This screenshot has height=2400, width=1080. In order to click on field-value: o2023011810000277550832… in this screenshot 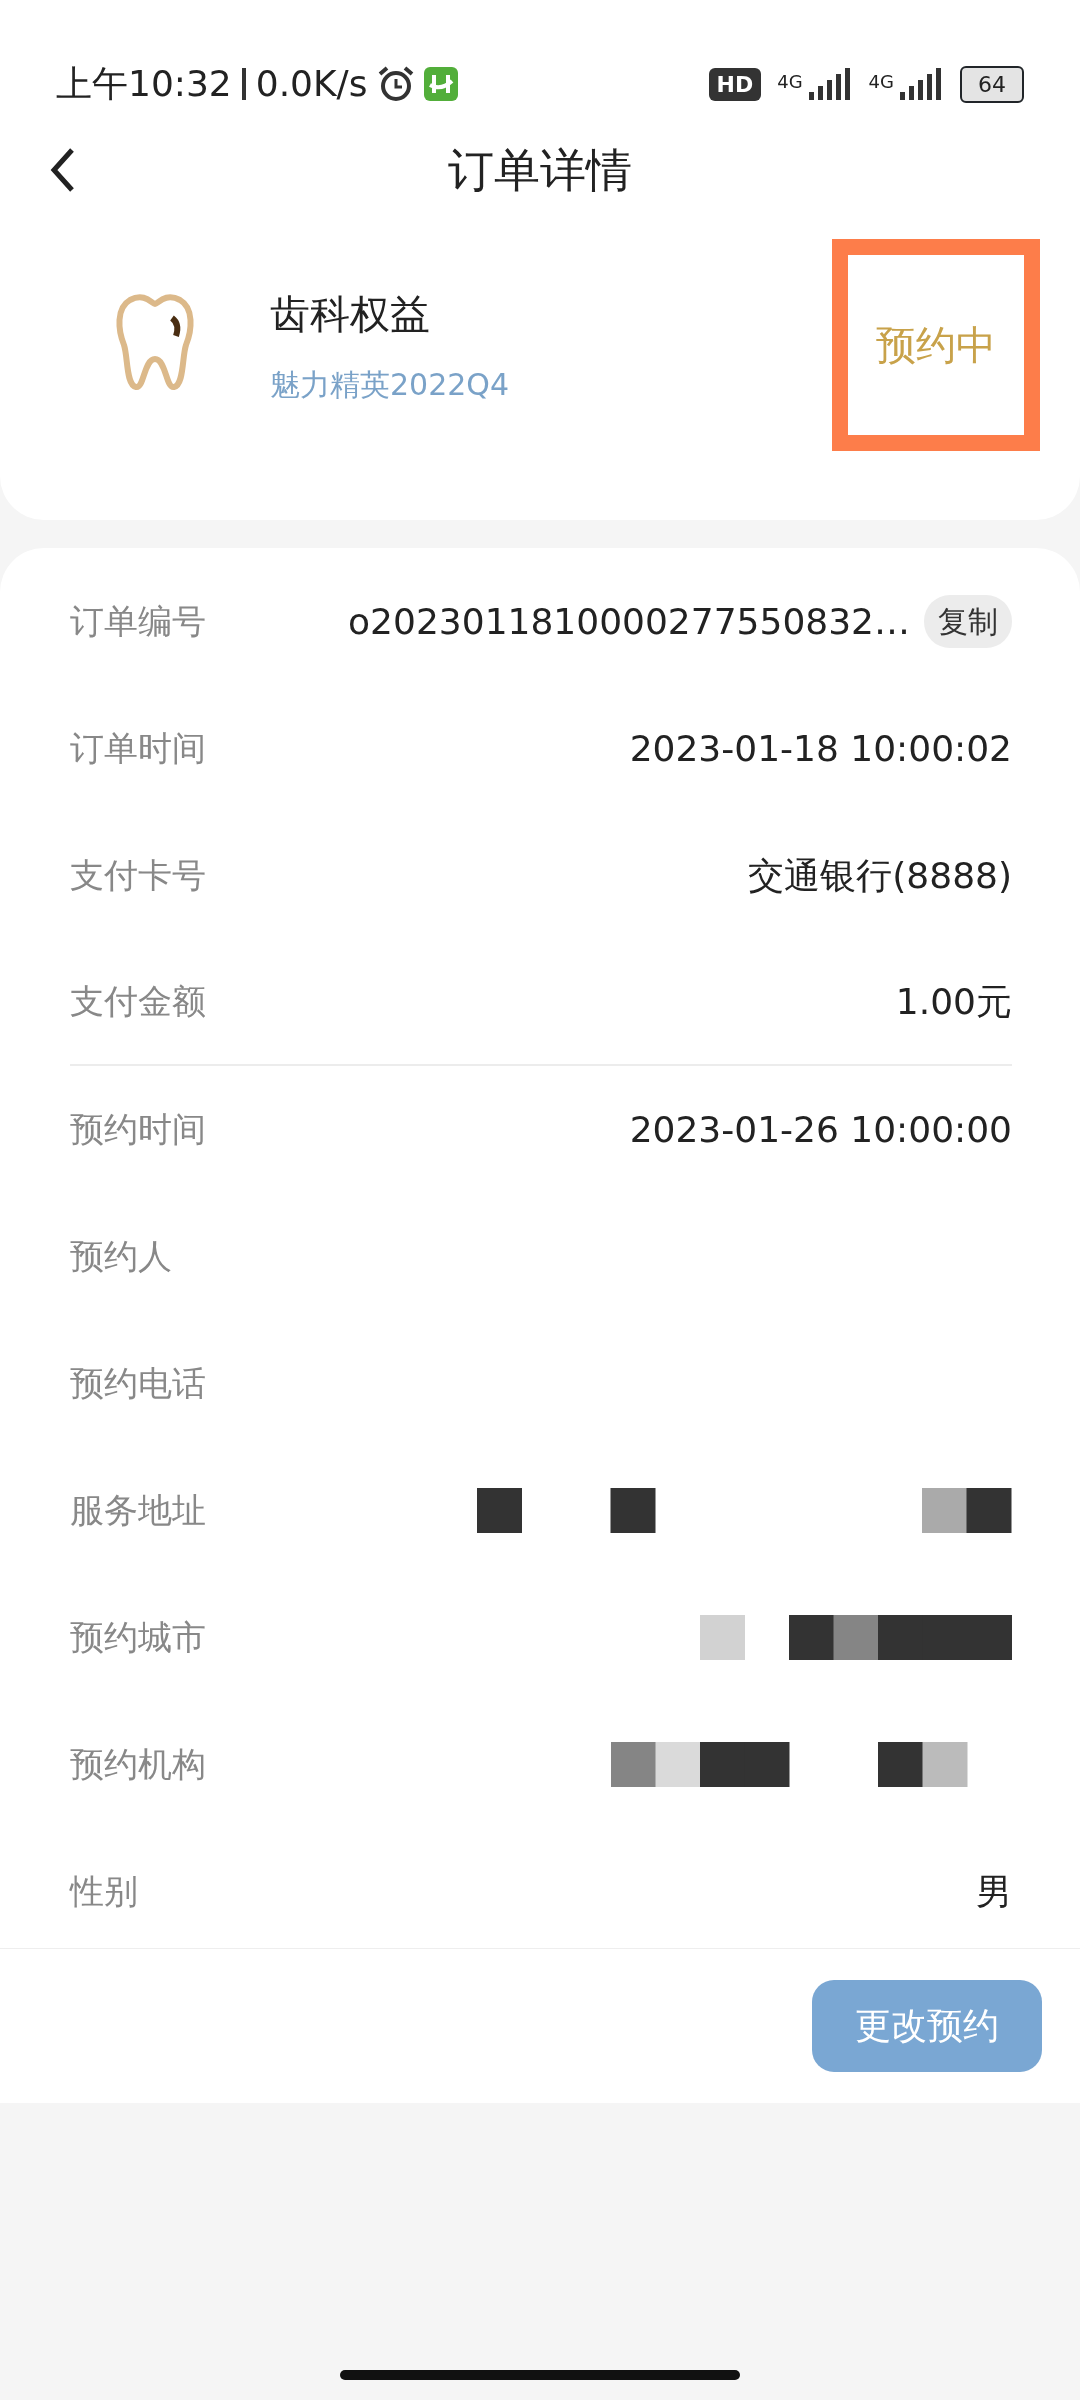, I will do `click(629, 621)`.